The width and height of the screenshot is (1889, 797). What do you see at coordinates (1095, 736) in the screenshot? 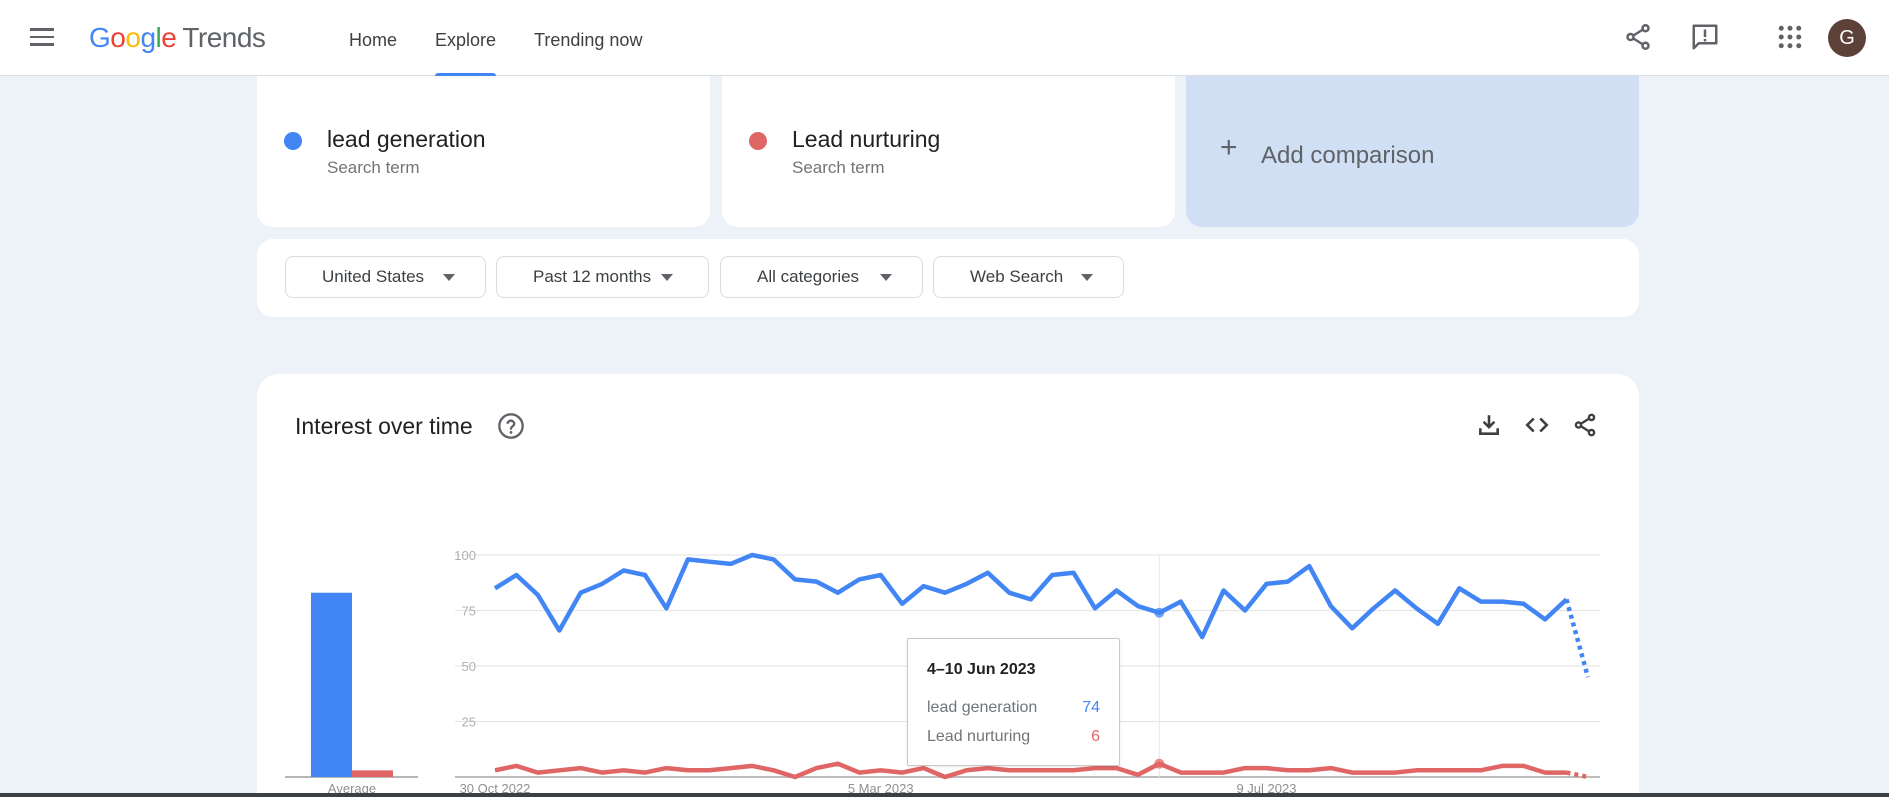
I see `tooltip-series-value: 6` at bounding box center [1095, 736].